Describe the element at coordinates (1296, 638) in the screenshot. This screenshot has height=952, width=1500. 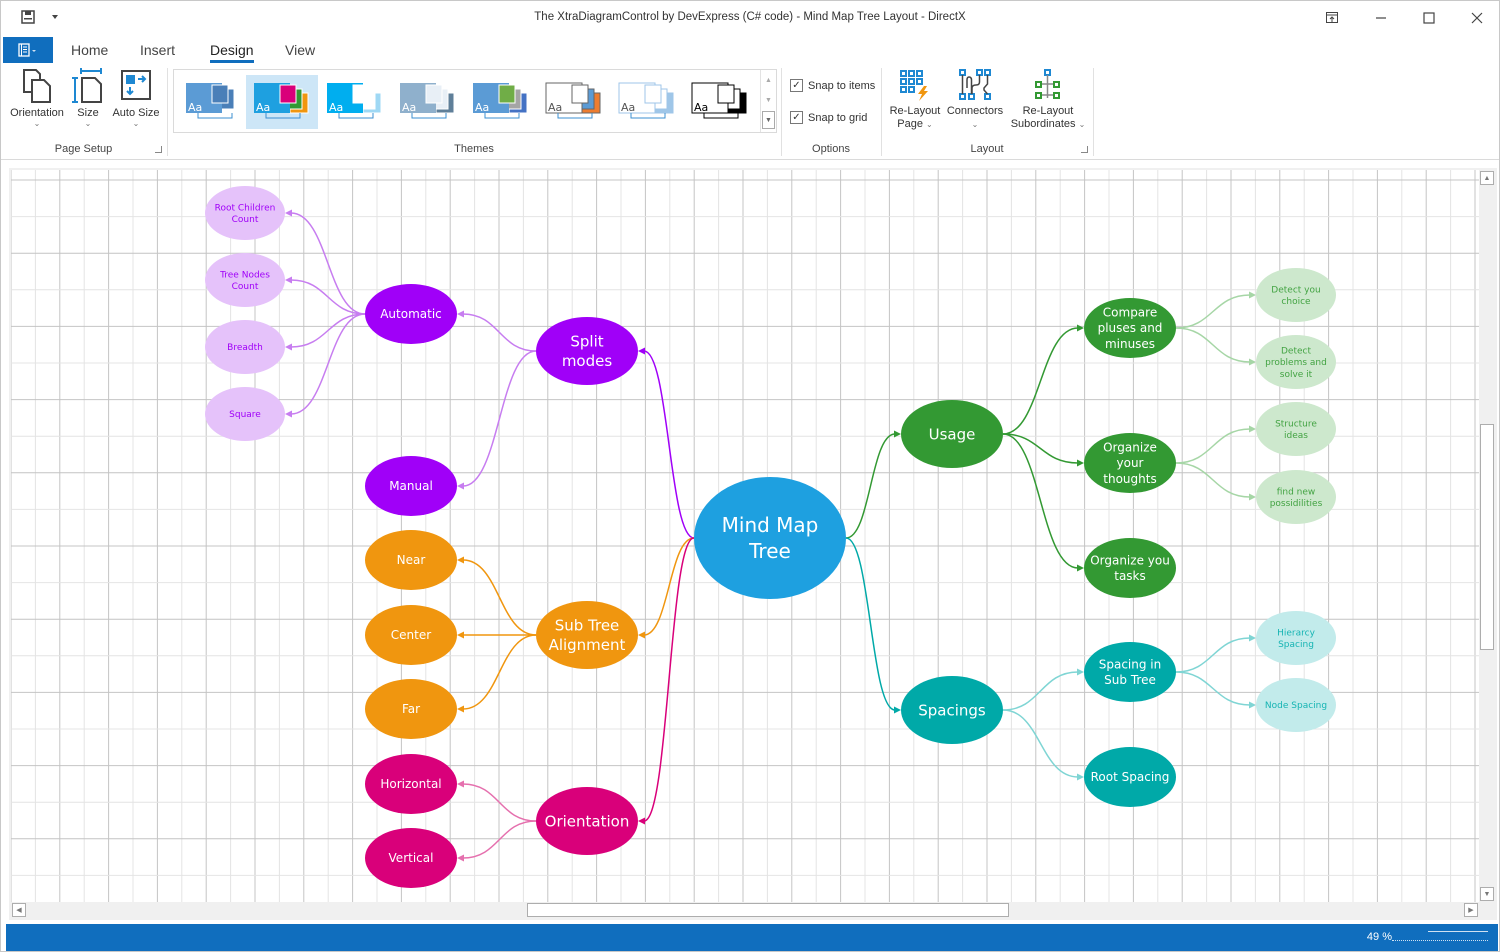
I see `node-hierarcy: Hierarcy Spacing` at that location.